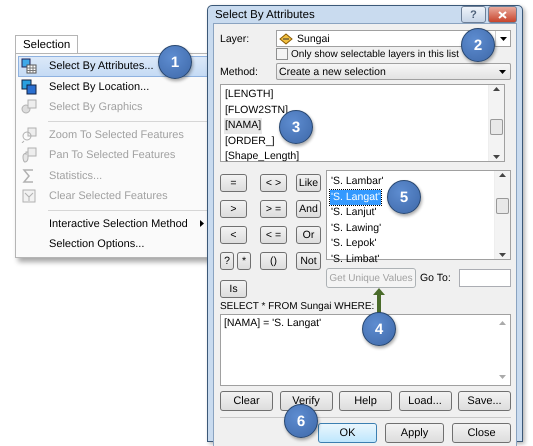 This screenshot has height=446, width=533. I want to click on action-button: Verify, so click(306, 401).